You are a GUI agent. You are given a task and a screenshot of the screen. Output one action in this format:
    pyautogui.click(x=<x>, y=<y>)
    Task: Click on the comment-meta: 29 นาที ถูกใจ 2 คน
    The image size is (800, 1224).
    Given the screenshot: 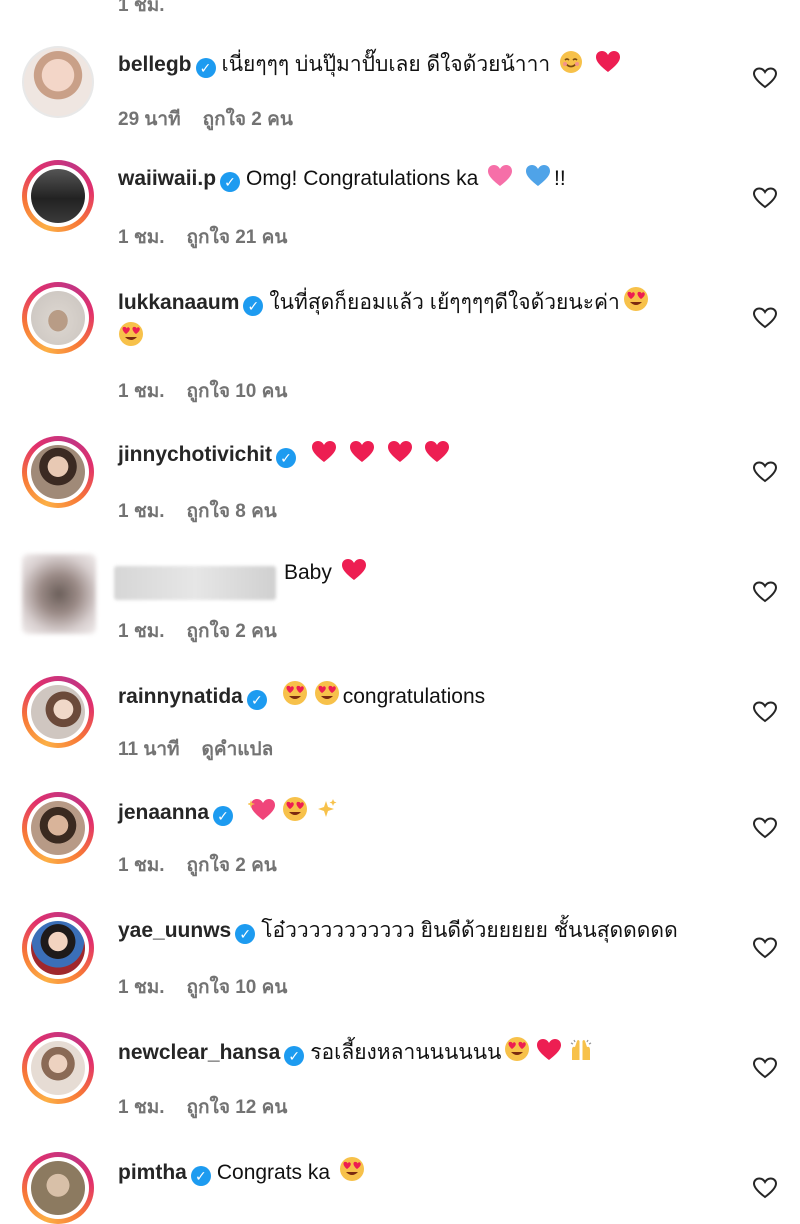 What is the action you would take?
    pyautogui.click(x=216, y=119)
    